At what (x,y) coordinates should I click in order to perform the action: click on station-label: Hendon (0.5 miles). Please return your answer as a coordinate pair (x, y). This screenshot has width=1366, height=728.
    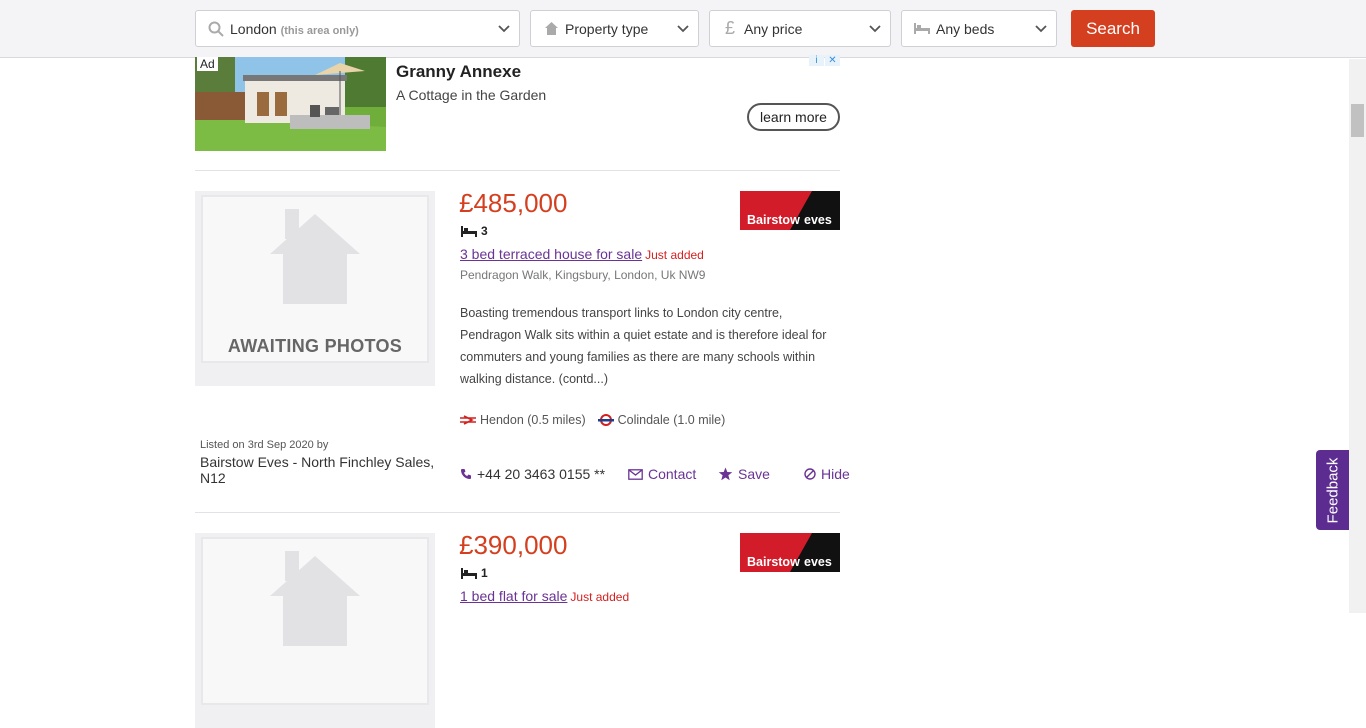
    Looking at the image, I should click on (533, 420).